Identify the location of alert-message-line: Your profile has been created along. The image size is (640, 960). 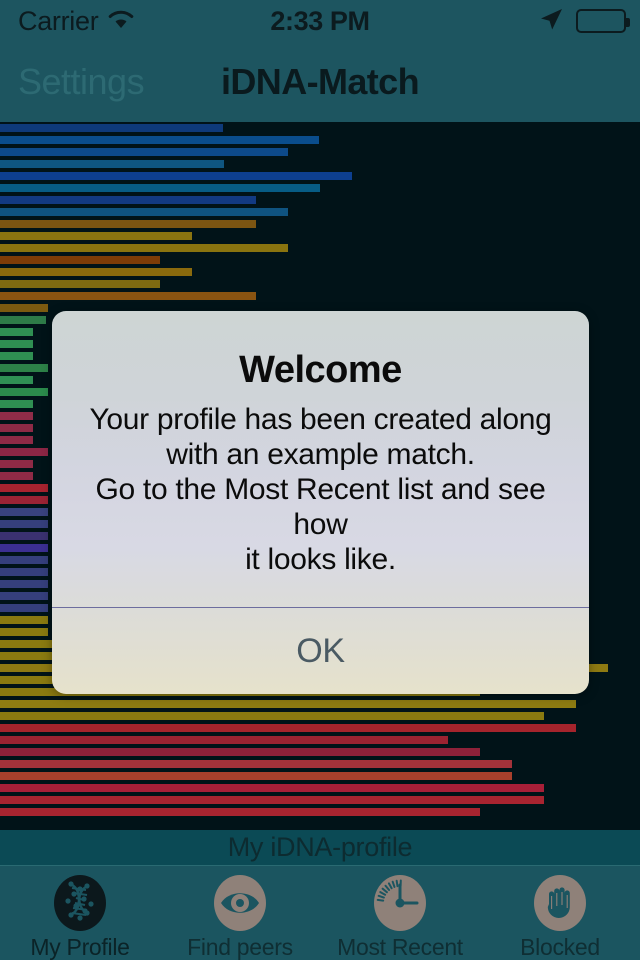
(320, 419).